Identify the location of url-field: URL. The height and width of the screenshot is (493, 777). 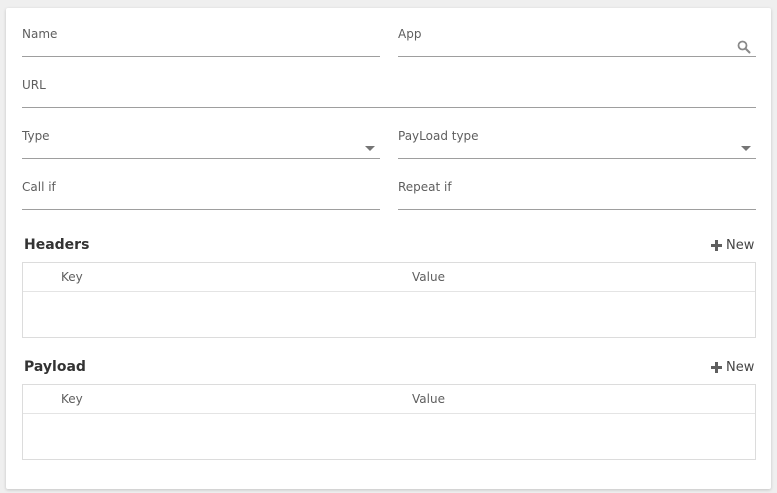
(389, 92).